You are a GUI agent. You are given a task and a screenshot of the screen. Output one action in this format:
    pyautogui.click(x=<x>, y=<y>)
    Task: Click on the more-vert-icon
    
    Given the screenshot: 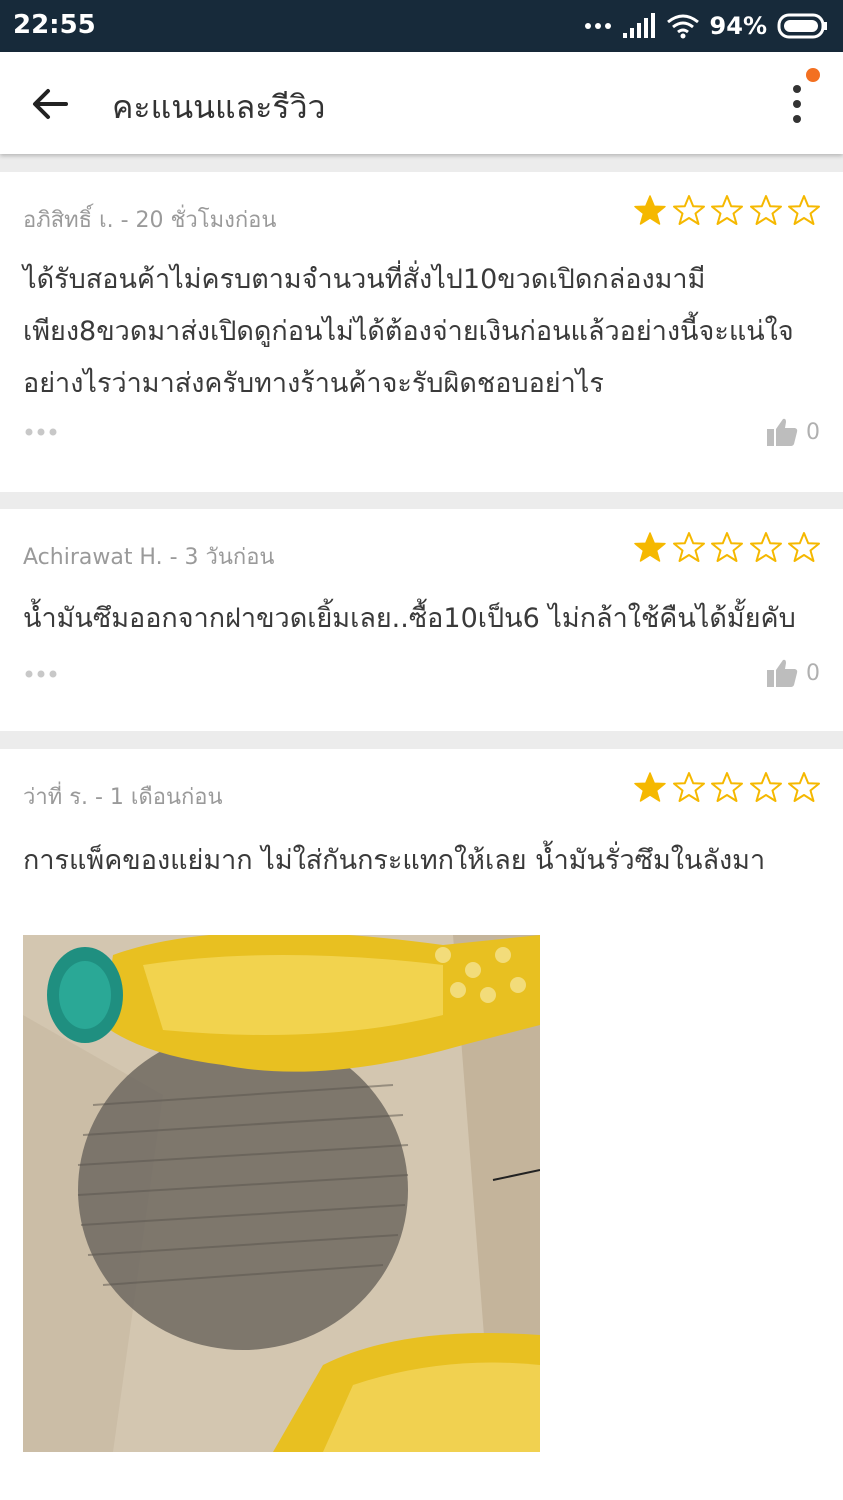 What is the action you would take?
    pyautogui.click(x=797, y=104)
    